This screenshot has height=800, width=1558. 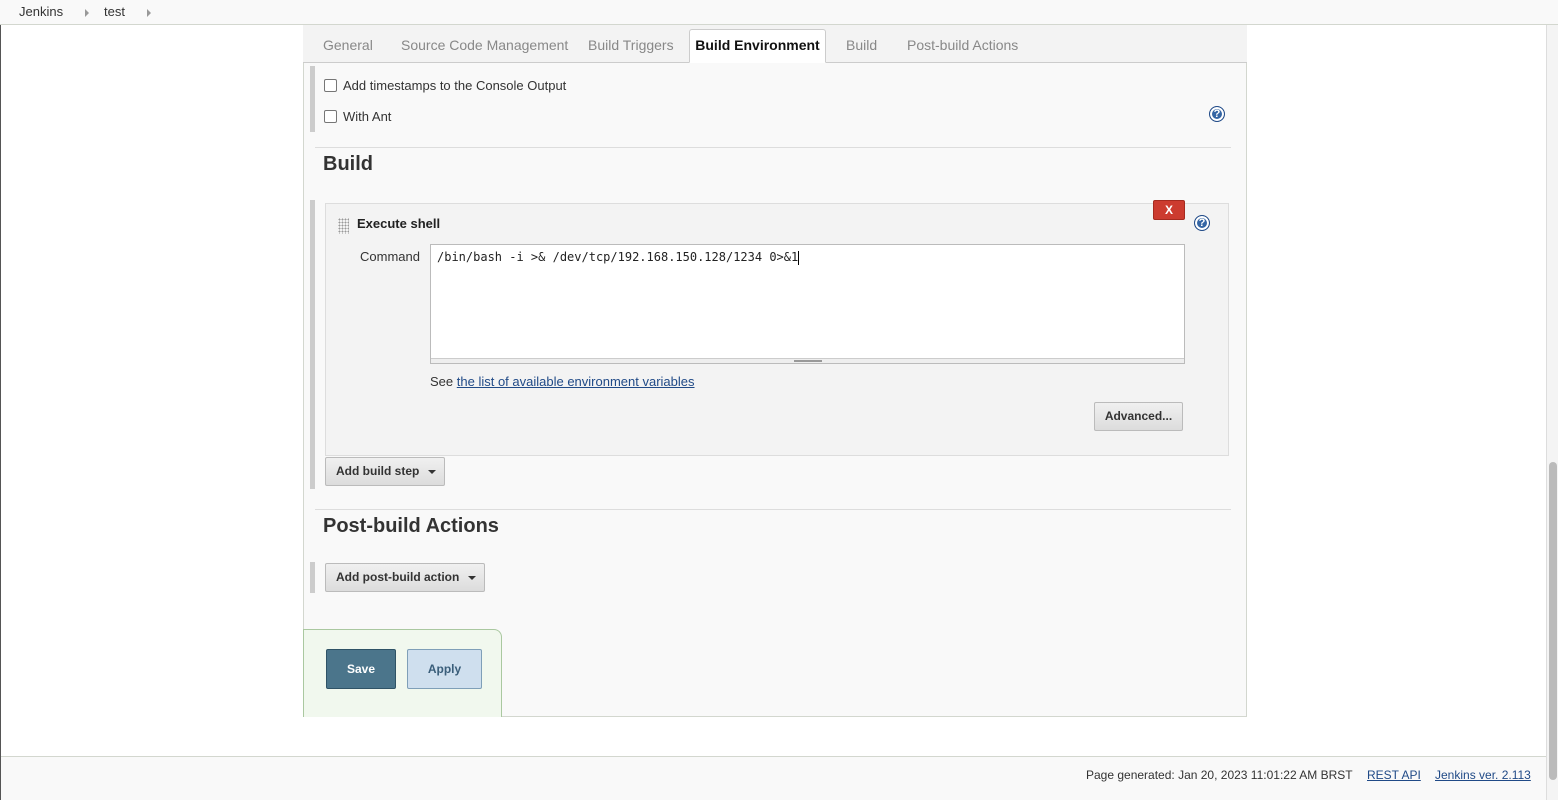 What do you see at coordinates (799, 257) in the screenshot?
I see `text-cursor` at bounding box center [799, 257].